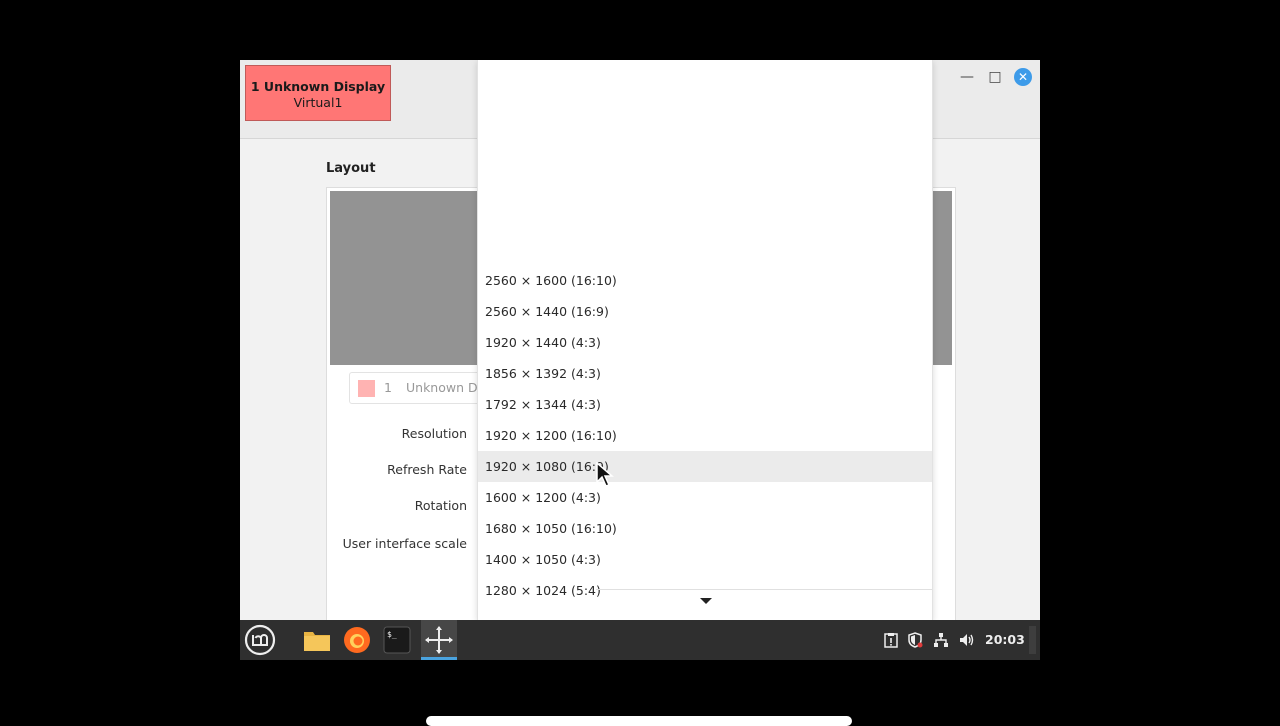 The image size is (1280, 726). What do you see at coordinates (891, 640) in the screenshot?
I see `clipboard-icon` at bounding box center [891, 640].